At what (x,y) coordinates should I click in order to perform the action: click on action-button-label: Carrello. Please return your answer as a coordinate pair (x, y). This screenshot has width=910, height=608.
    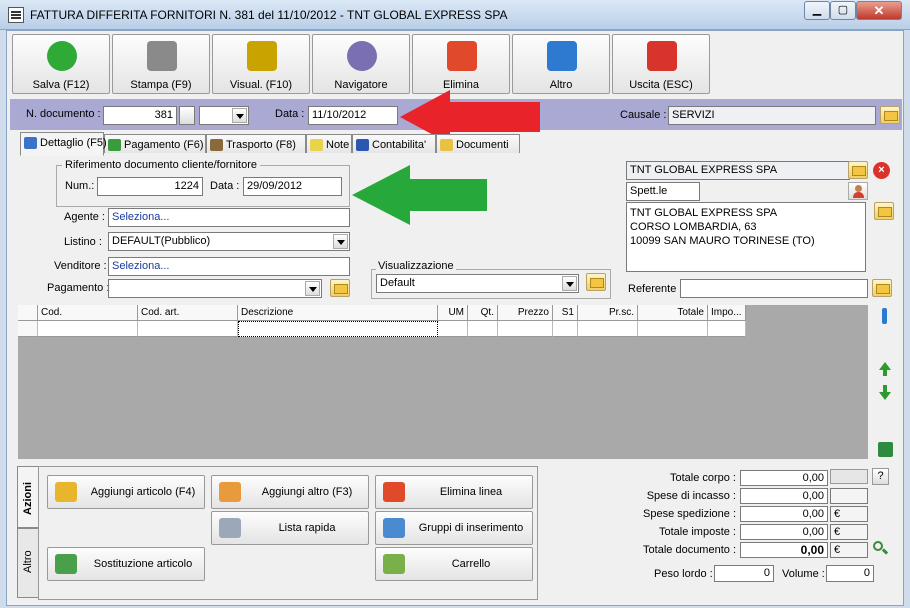
    Looking at the image, I should click on (471, 564).